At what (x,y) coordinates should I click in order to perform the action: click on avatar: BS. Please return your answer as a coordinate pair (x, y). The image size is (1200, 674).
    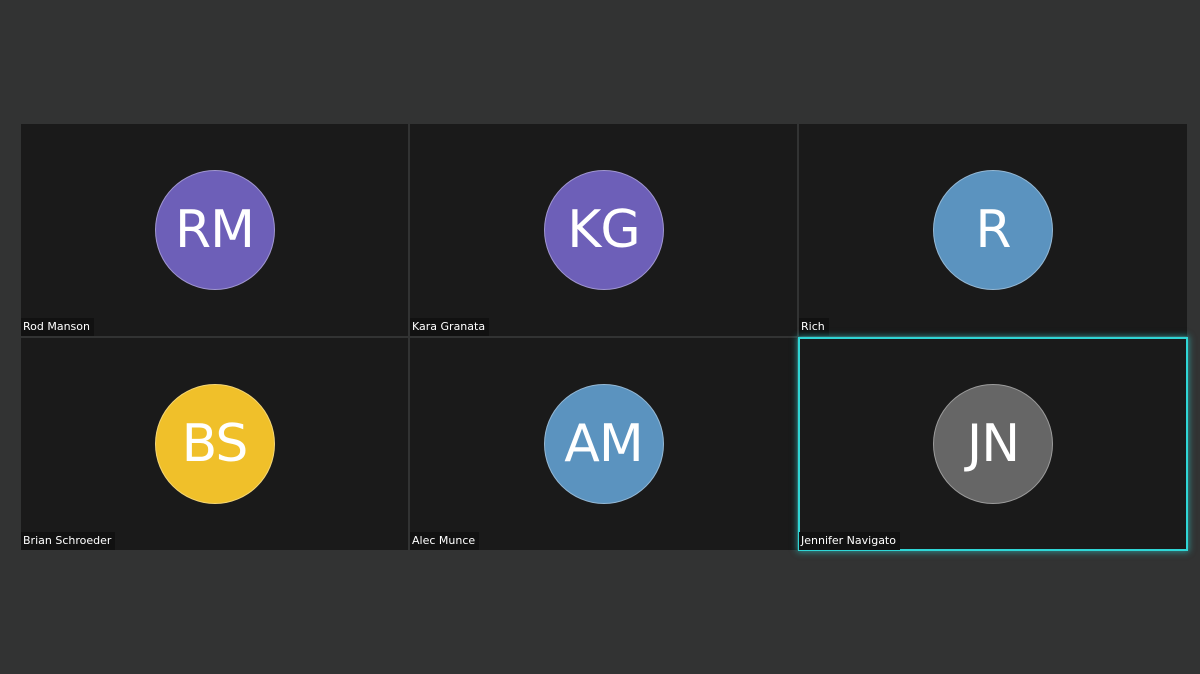
    Looking at the image, I should click on (214, 444).